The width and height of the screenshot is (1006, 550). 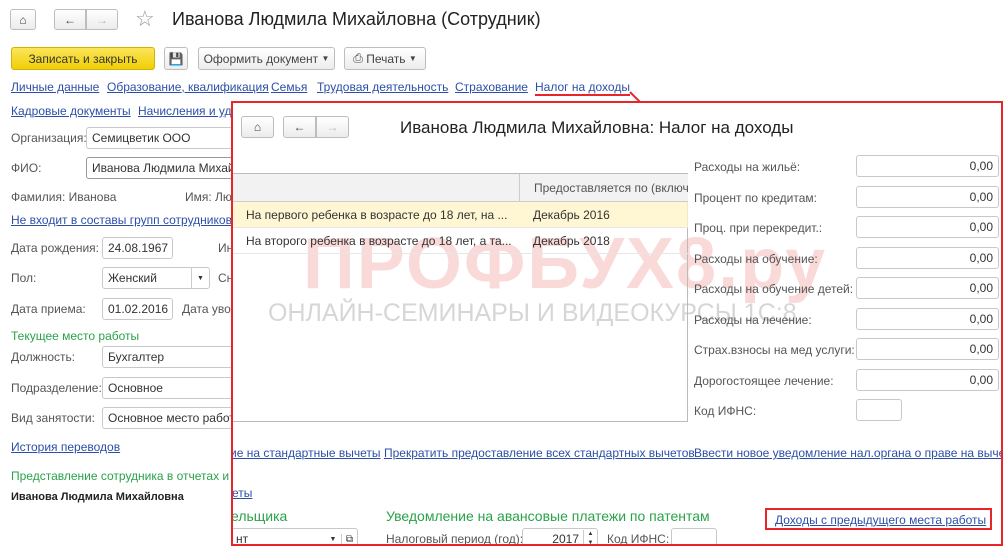 I want to click on name-text: Имя: Лю, so click(x=208, y=197).